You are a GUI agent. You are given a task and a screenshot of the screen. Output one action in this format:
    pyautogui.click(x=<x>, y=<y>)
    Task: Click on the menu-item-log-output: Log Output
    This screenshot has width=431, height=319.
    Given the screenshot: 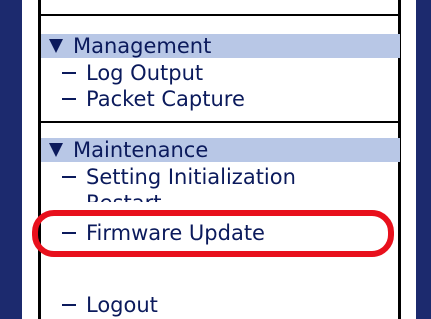 What is the action you would take?
    pyautogui.click(x=132, y=73)
    